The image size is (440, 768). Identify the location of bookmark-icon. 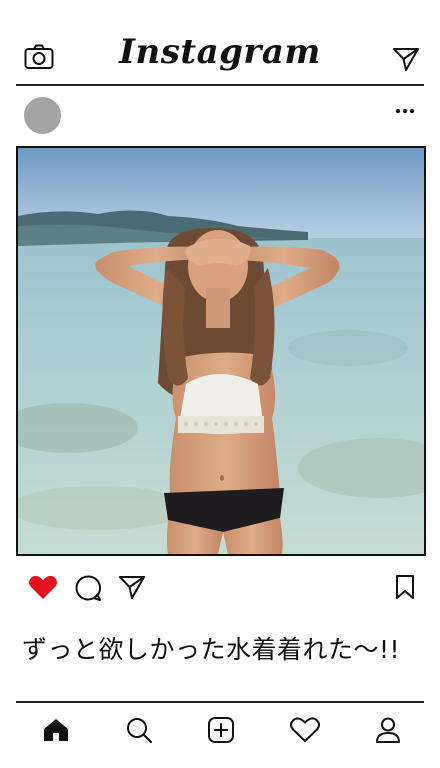
(405, 587).